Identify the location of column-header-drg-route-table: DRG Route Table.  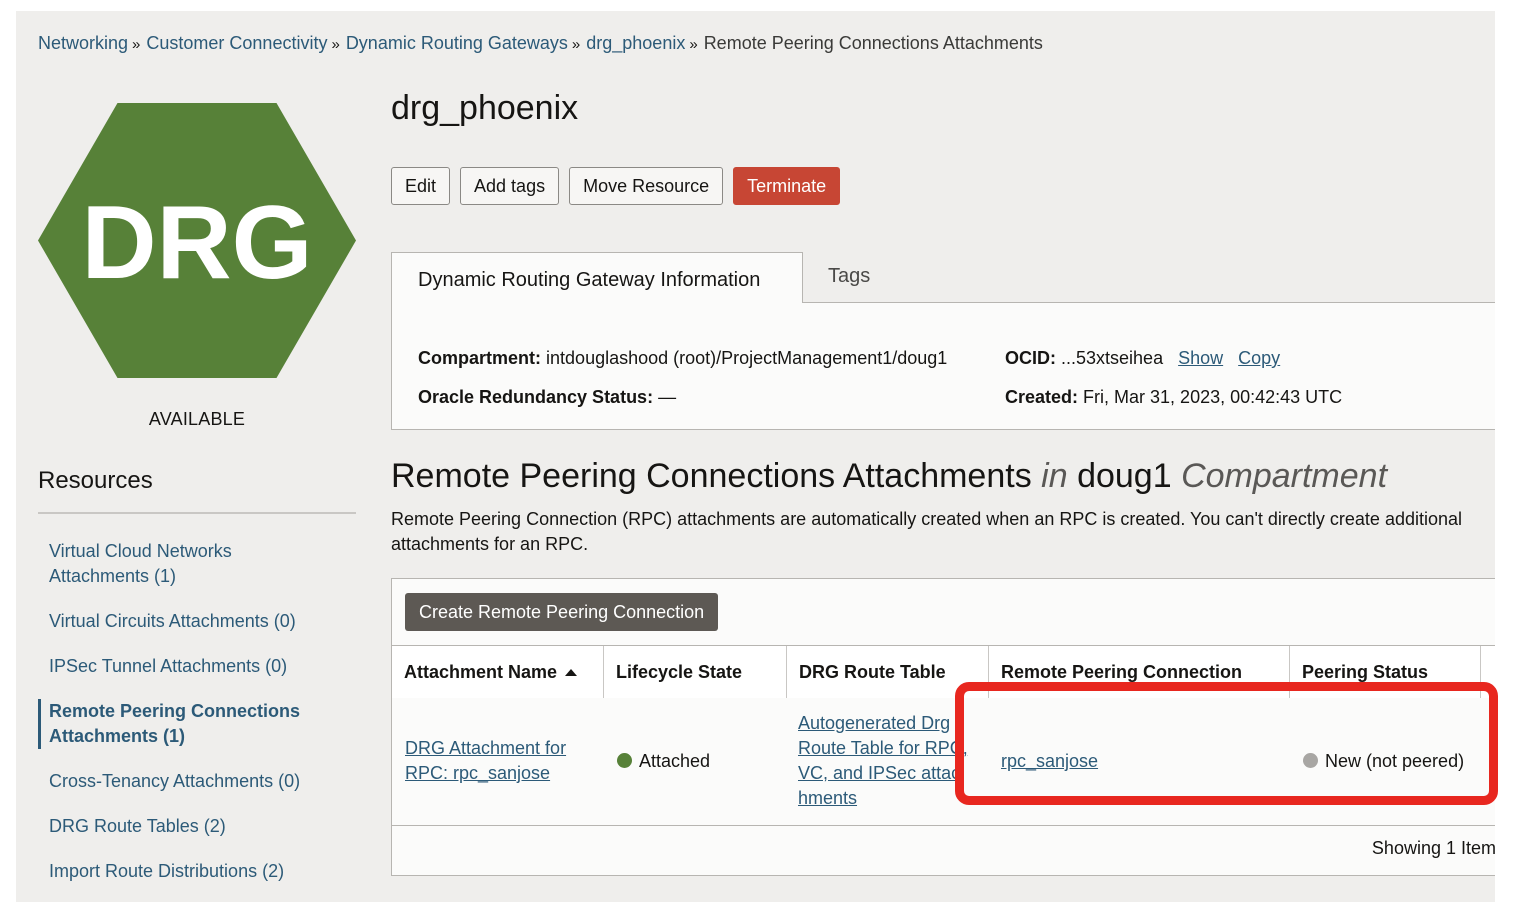
(888, 672).